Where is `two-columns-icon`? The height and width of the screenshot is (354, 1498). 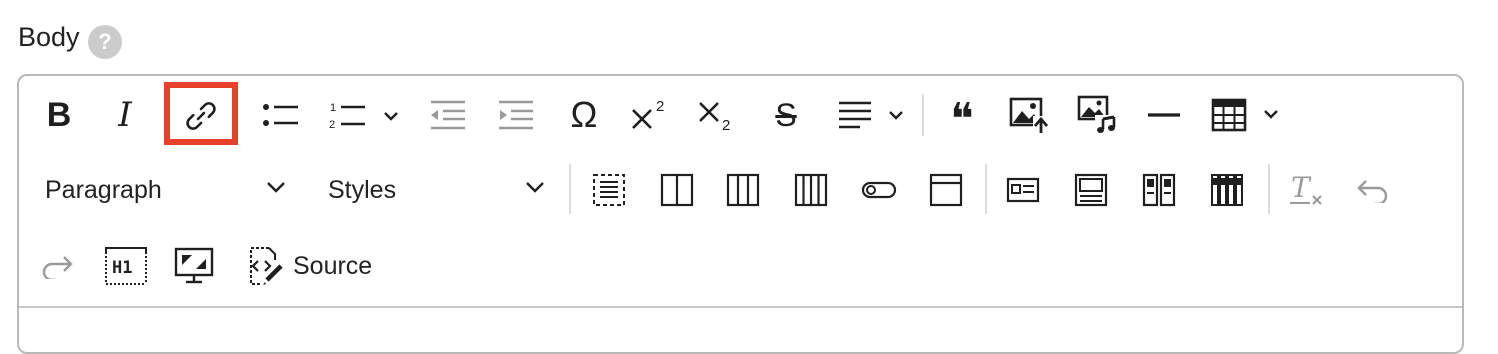 two-columns-icon is located at coordinates (677, 190).